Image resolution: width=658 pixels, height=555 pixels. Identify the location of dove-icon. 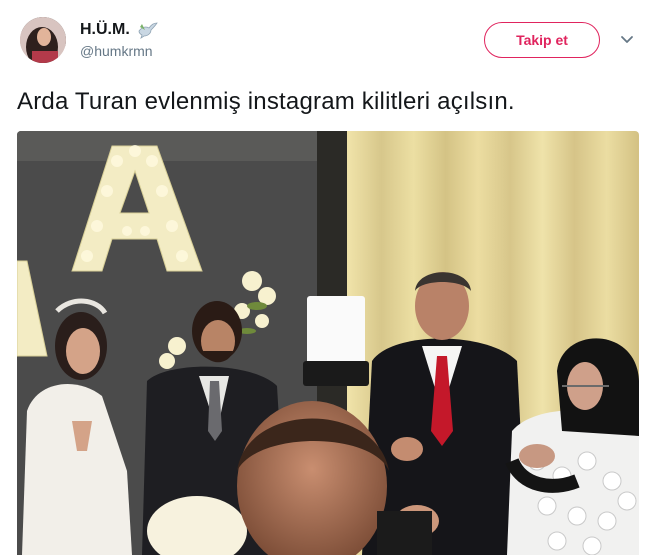
(147, 30).